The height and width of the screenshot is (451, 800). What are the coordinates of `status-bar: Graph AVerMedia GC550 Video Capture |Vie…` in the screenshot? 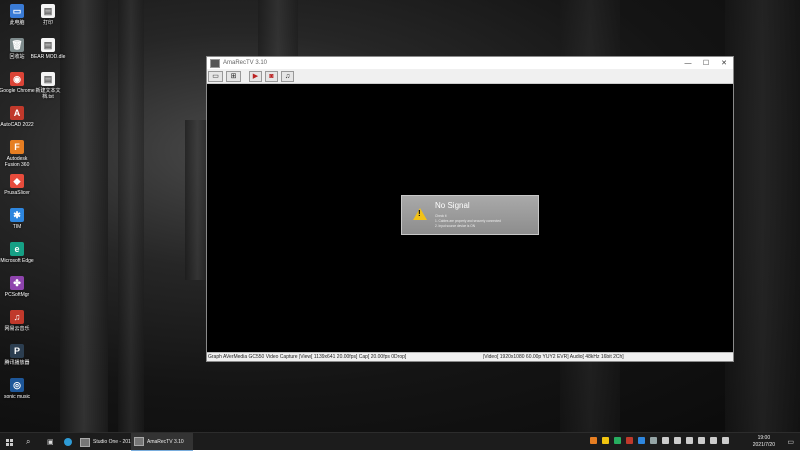 It's located at (470, 356).